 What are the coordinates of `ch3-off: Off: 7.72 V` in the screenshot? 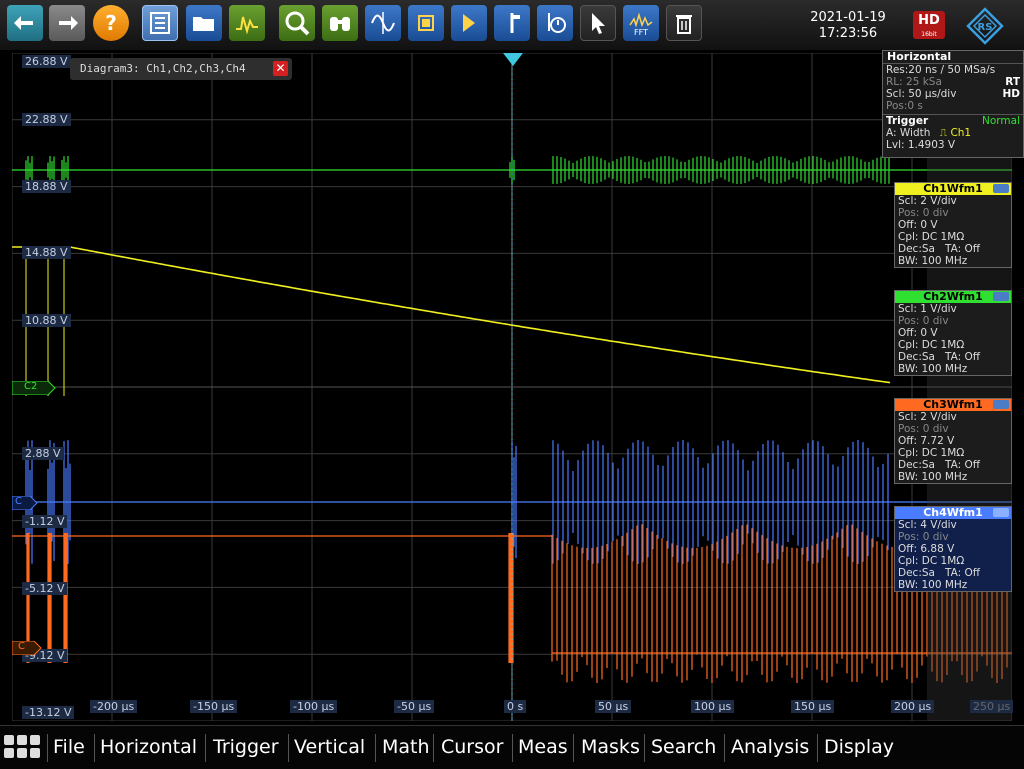 It's located at (926, 441).